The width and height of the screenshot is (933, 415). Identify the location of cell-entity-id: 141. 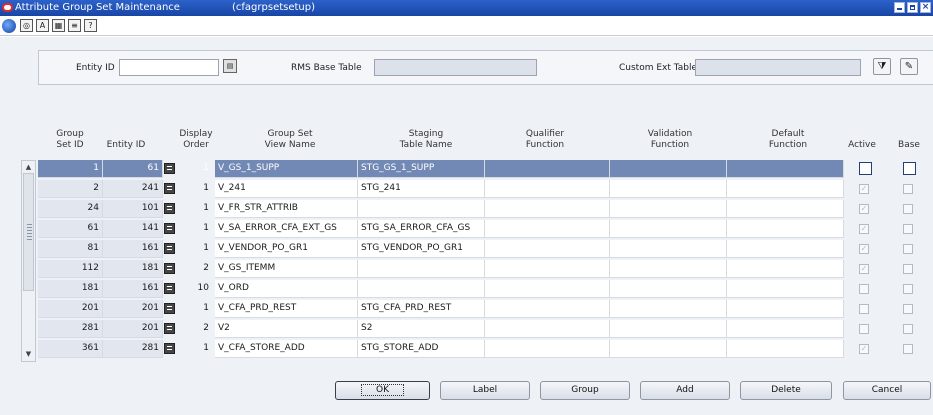
(133, 229).